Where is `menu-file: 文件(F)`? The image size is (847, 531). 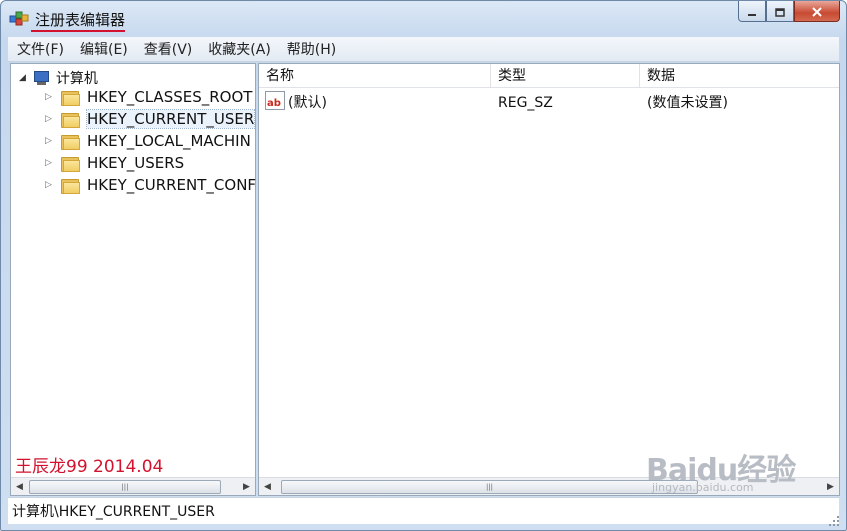 menu-file: 文件(F) is located at coordinates (39, 49).